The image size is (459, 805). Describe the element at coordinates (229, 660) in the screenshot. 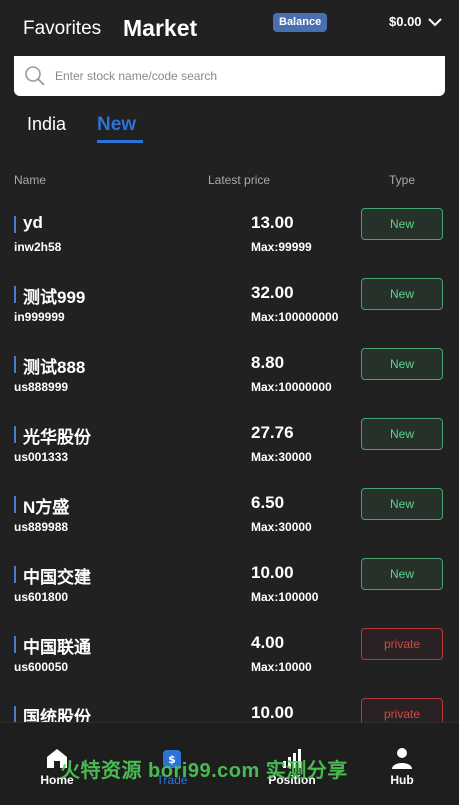

I see `stock-row: 中国联通 us600050 4.00 Max:10000 private` at that location.